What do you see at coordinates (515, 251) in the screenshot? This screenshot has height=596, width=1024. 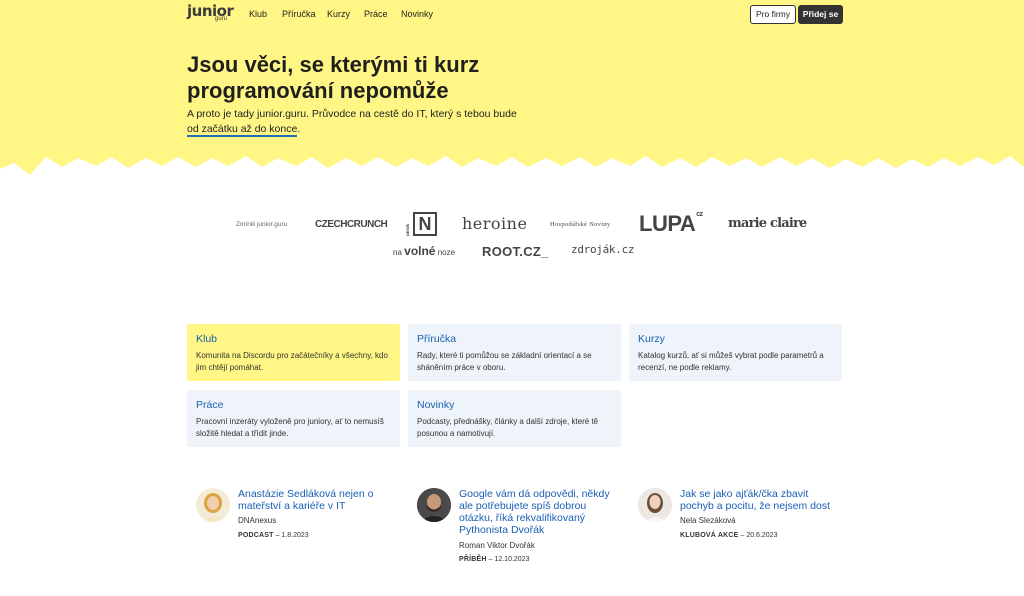 I see `root-cz-logo: ROOT.CZ_` at bounding box center [515, 251].